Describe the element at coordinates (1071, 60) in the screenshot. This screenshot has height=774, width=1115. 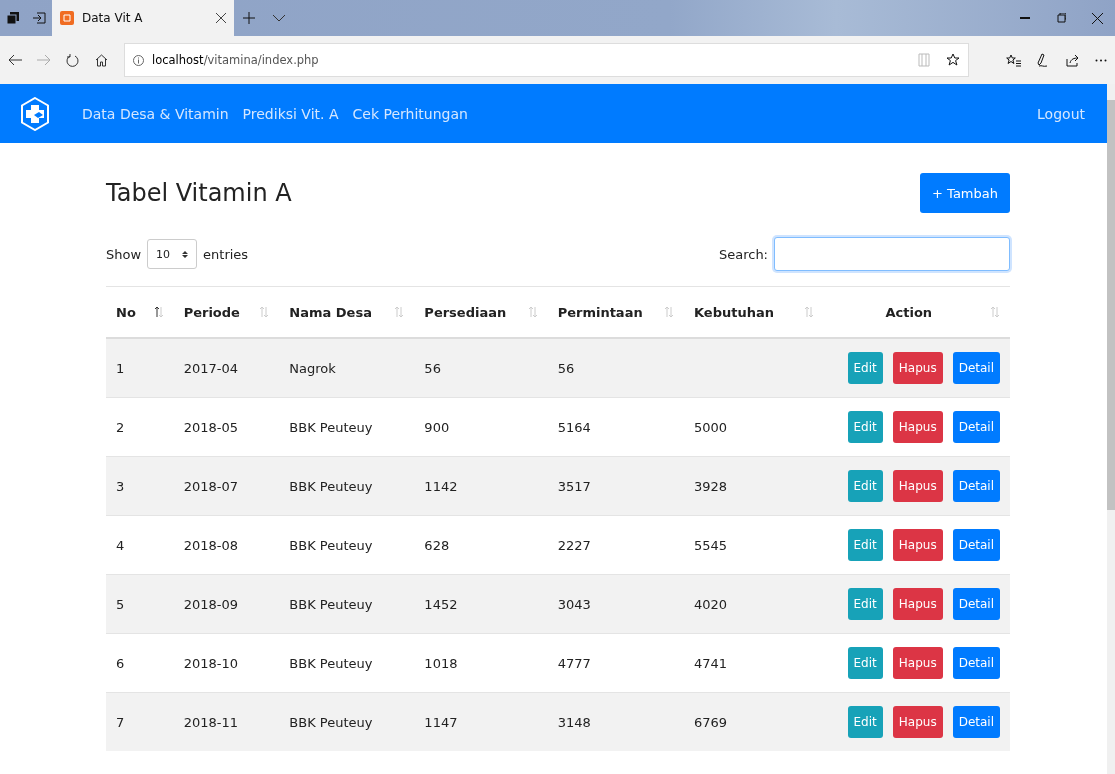
I see `share-icon` at that location.